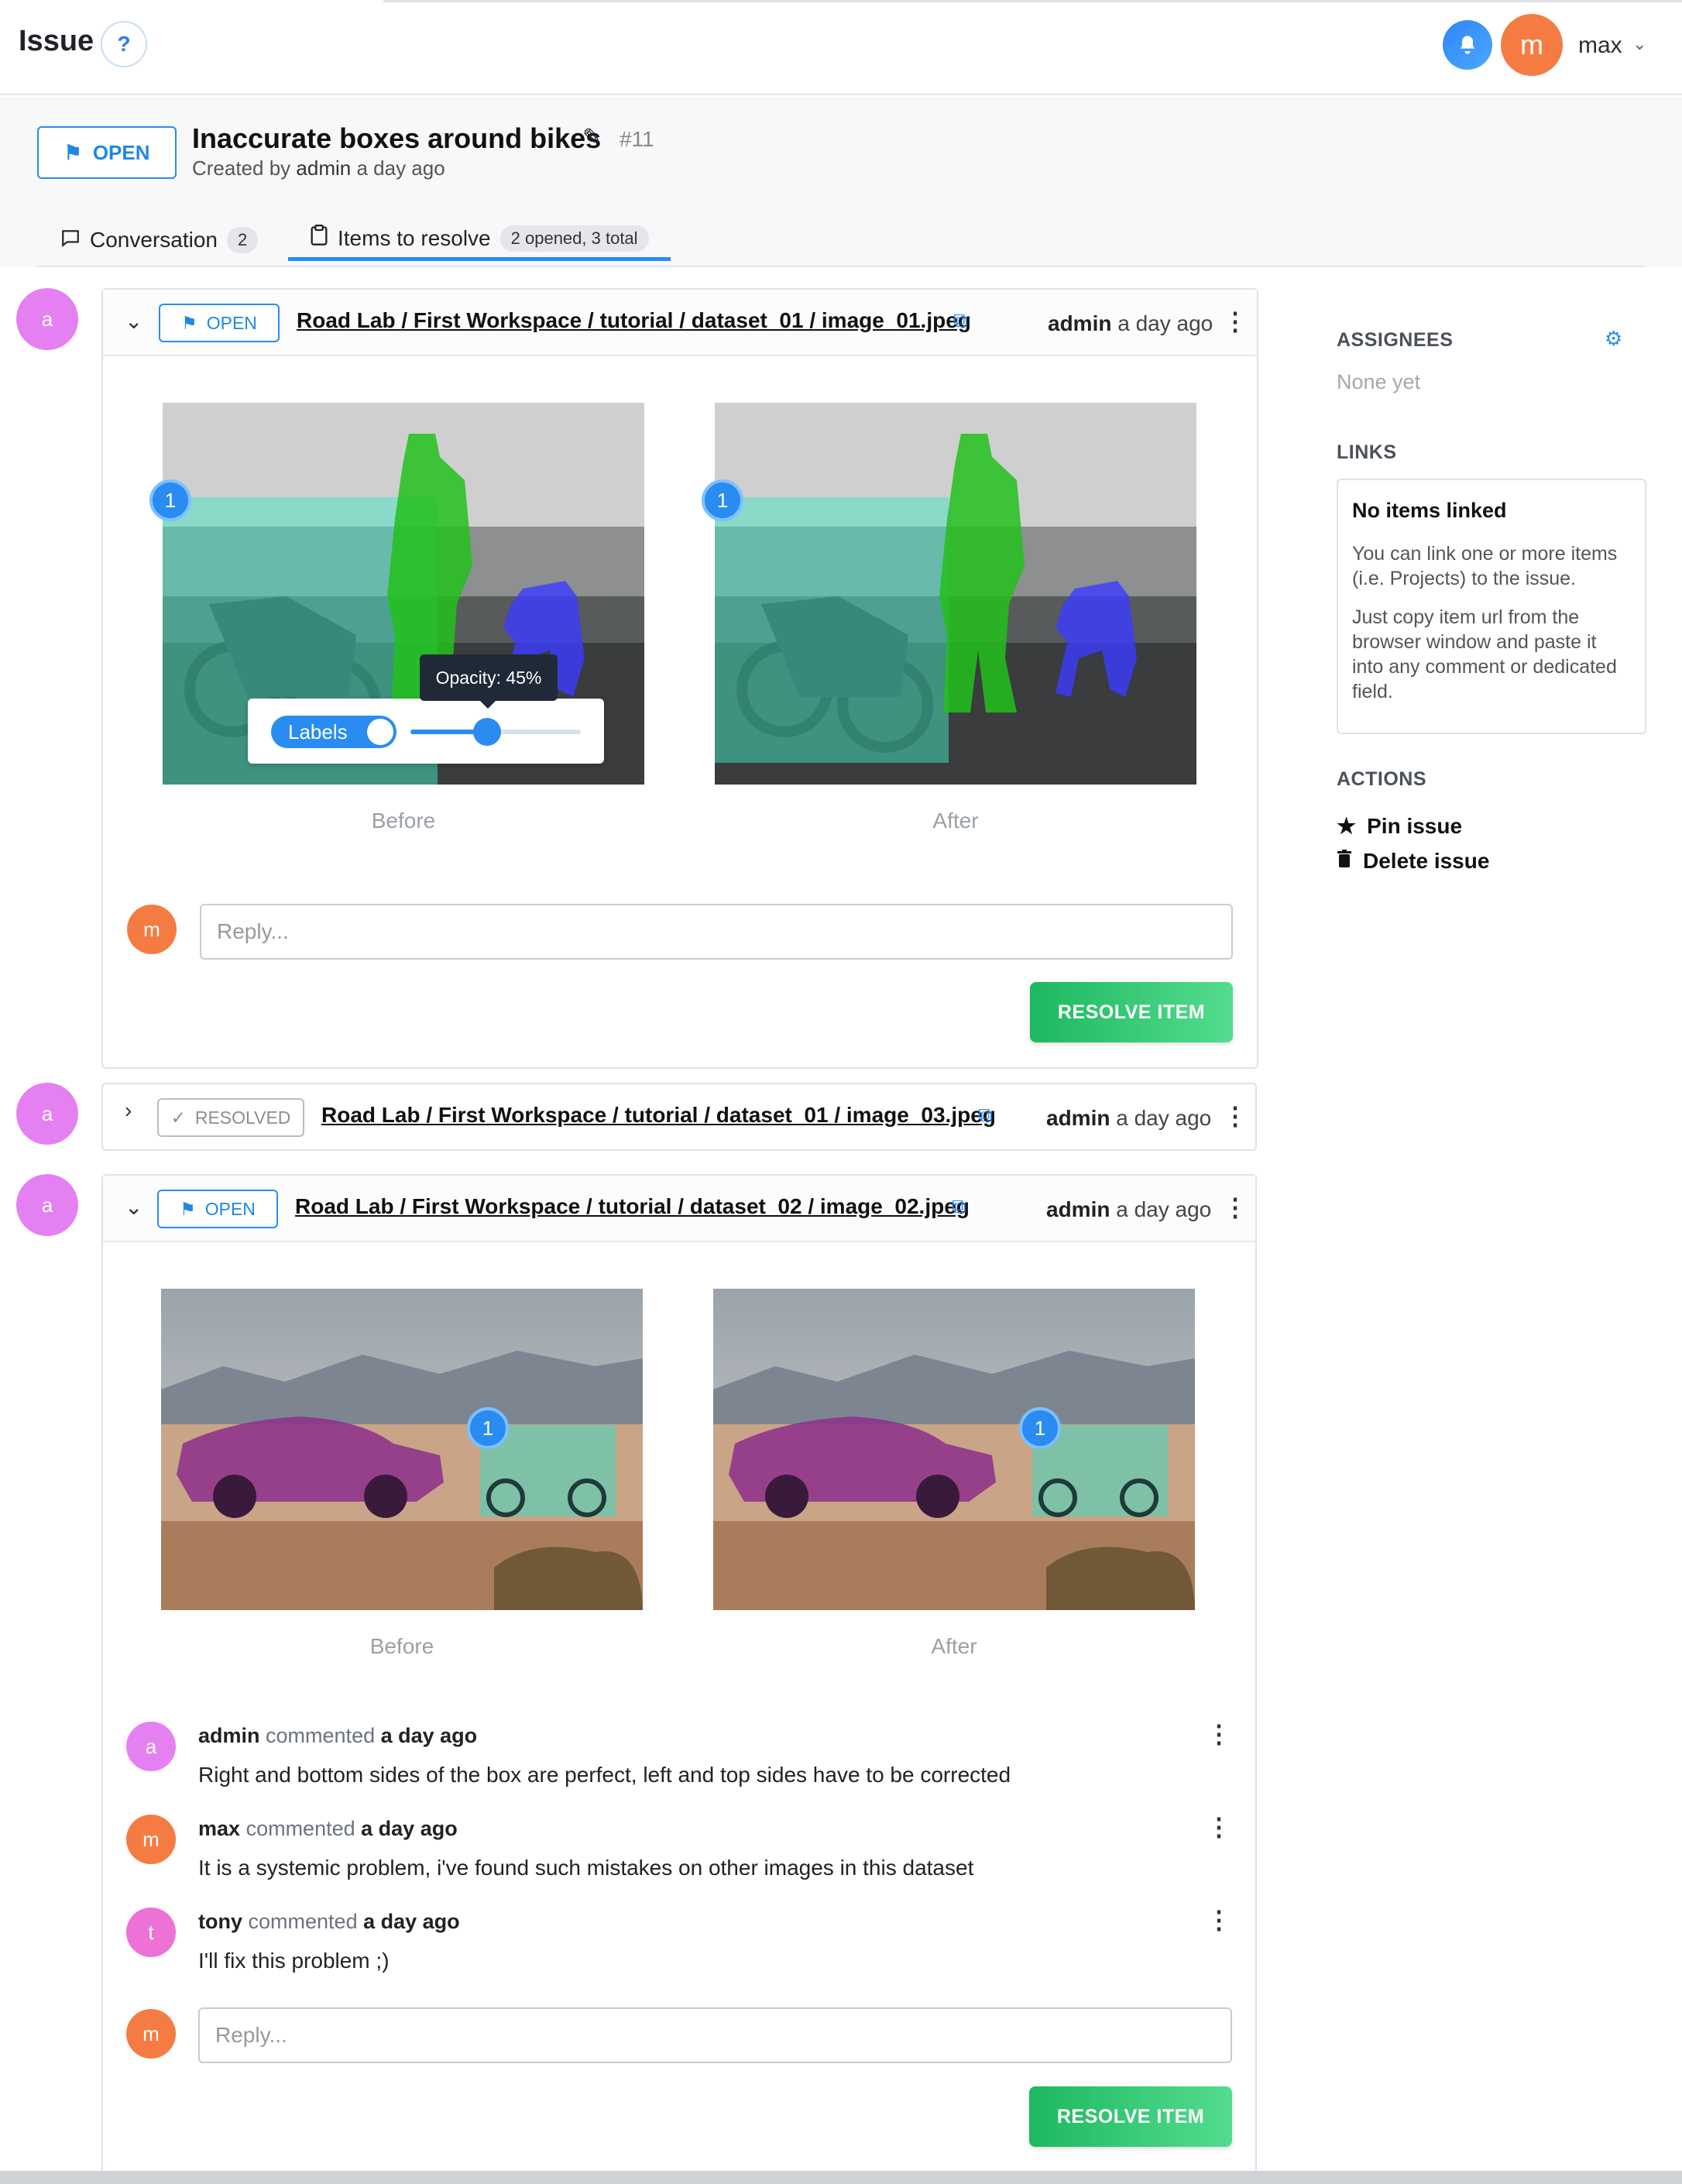 This screenshot has height=2184, width=1682. I want to click on issue-status-label: OPEN, so click(121, 152).